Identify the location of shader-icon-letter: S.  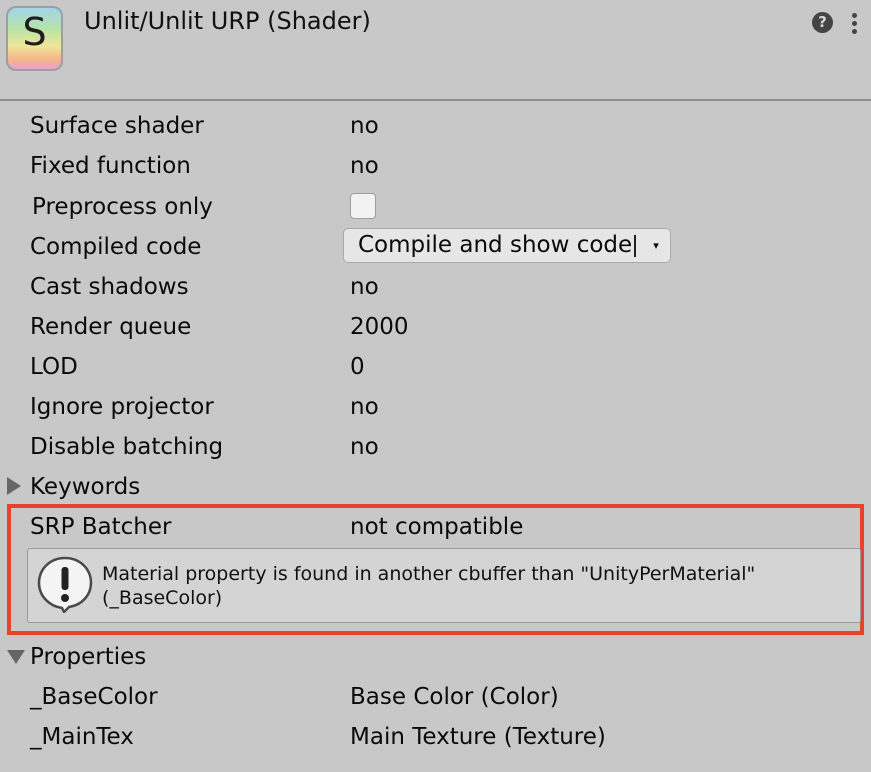
(34, 32).